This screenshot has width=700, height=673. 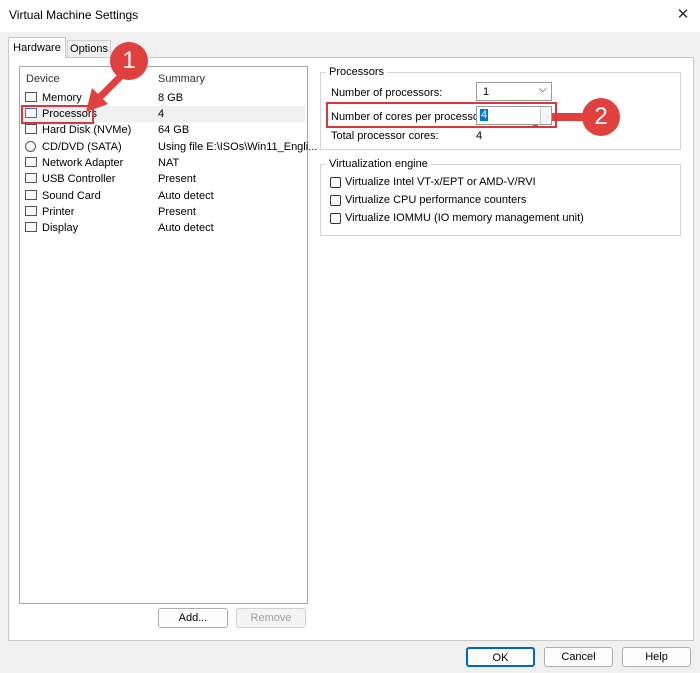 What do you see at coordinates (500, 657) in the screenshot?
I see `ok-button: OK` at bounding box center [500, 657].